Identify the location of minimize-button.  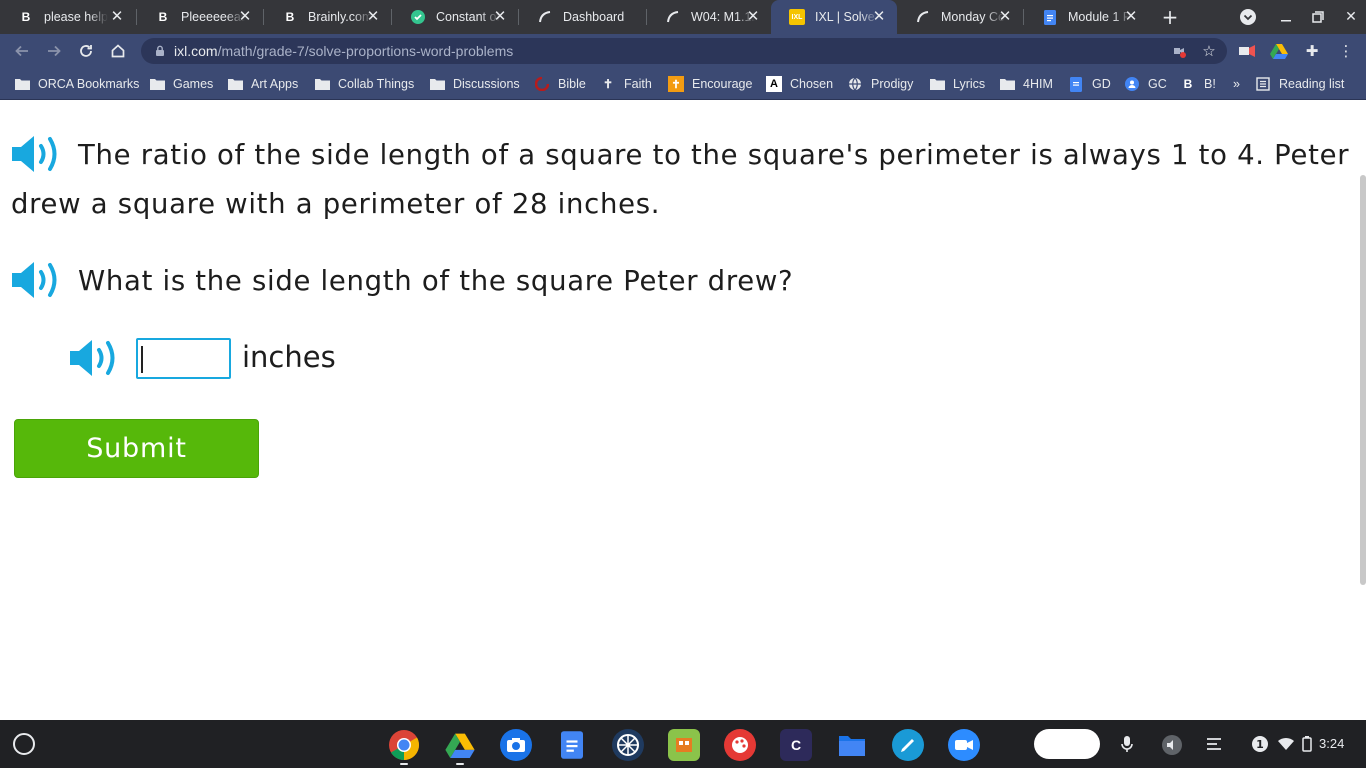
(1286, 17).